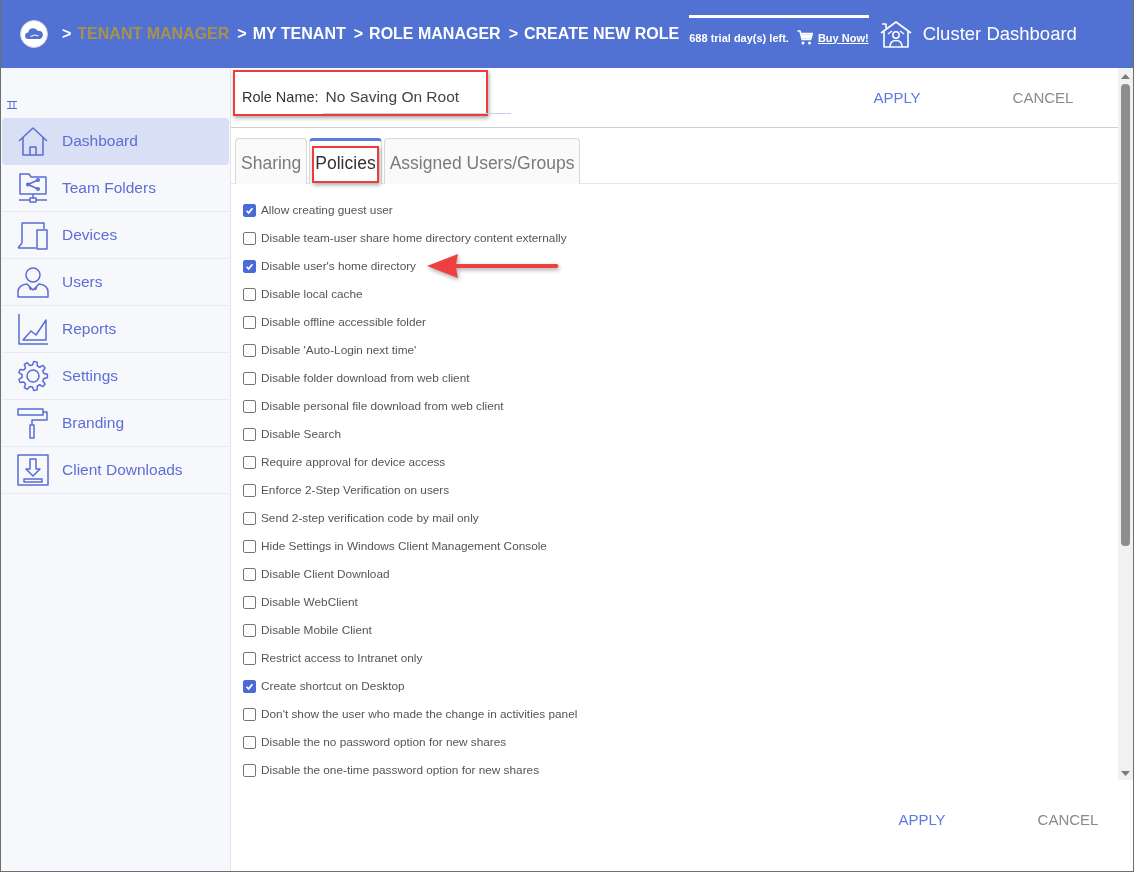 Image resolution: width=1134 pixels, height=872 pixels. I want to click on checkbox-label: Disable the no password option for new shares, so click(384, 742).